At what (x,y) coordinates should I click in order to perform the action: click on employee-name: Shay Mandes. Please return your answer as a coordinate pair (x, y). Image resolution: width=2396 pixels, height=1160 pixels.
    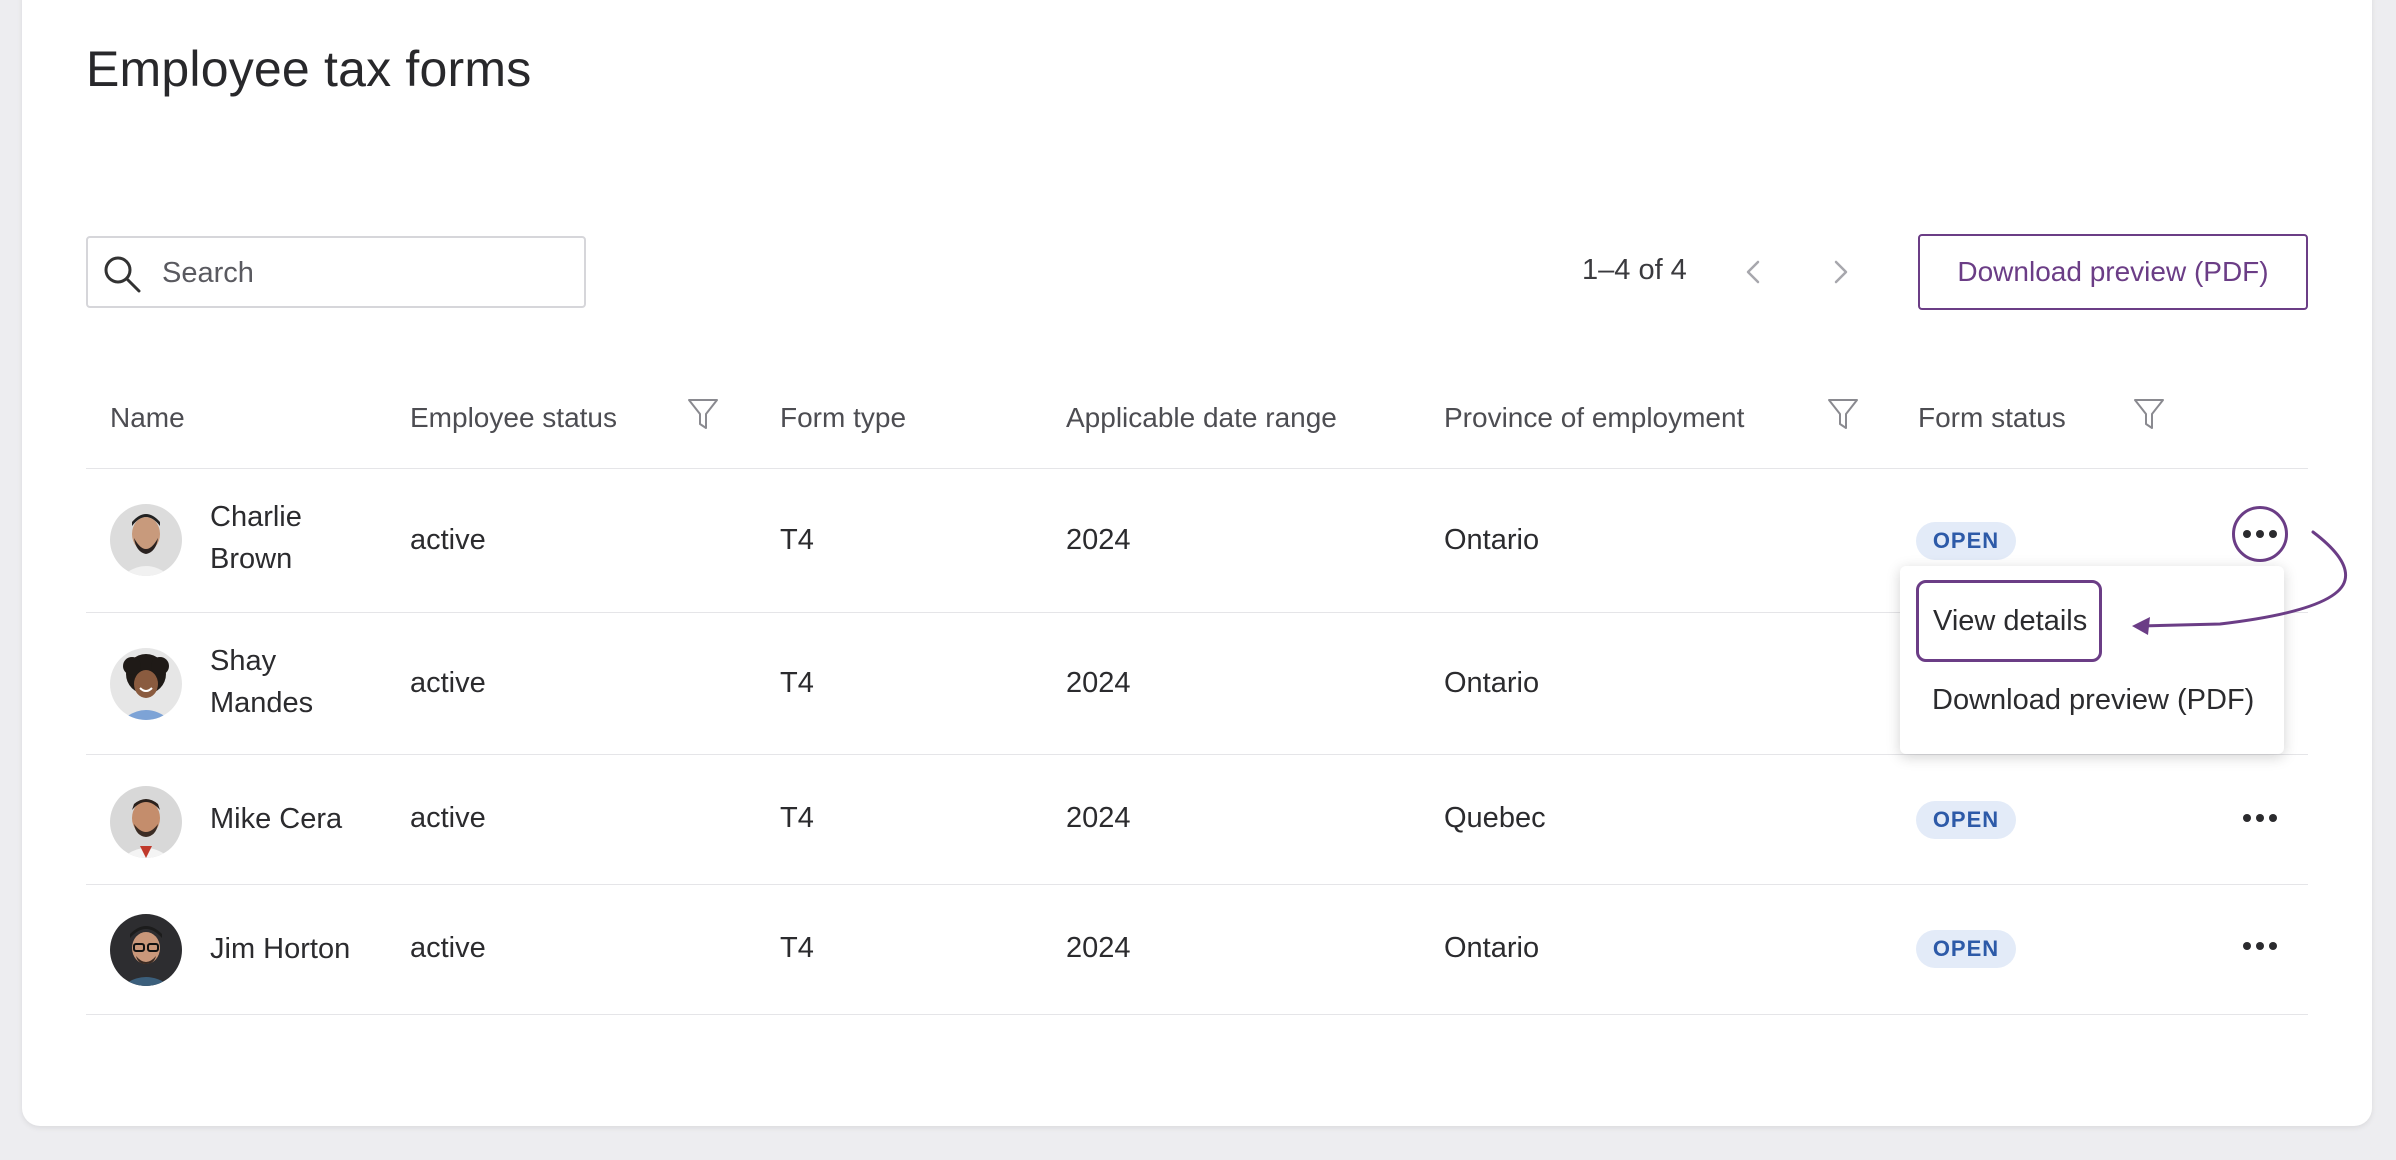
    Looking at the image, I should click on (261, 682).